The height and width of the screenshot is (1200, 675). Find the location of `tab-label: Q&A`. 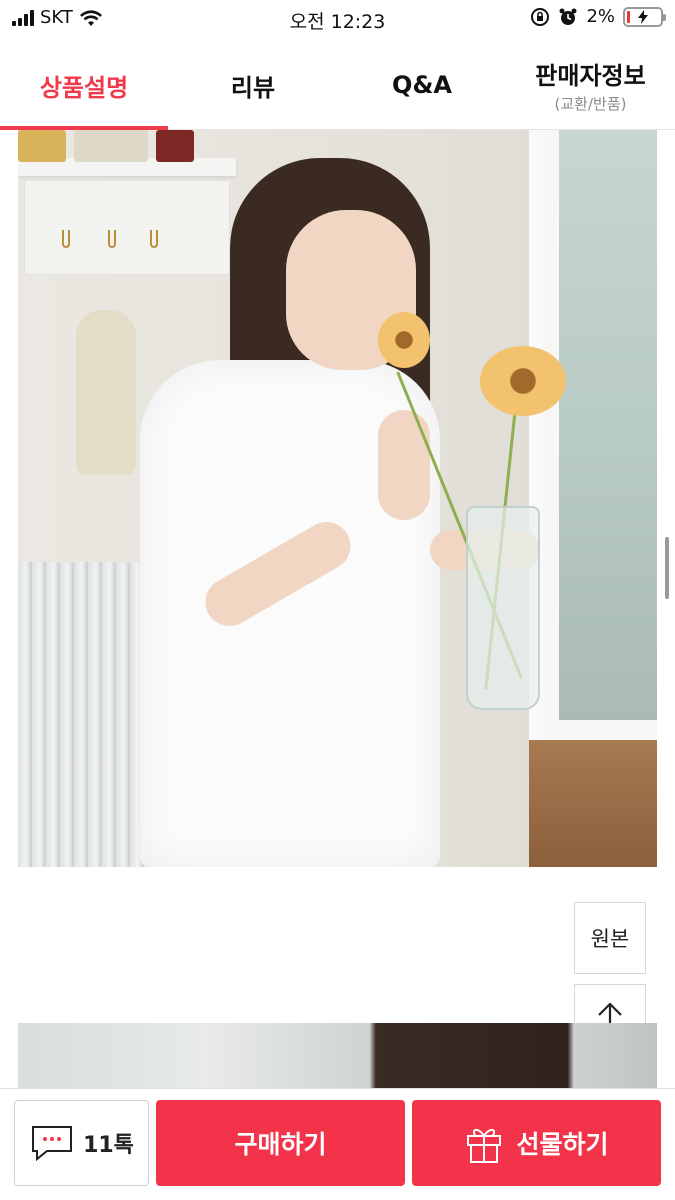

tab-label: Q&A is located at coordinates (422, 85).